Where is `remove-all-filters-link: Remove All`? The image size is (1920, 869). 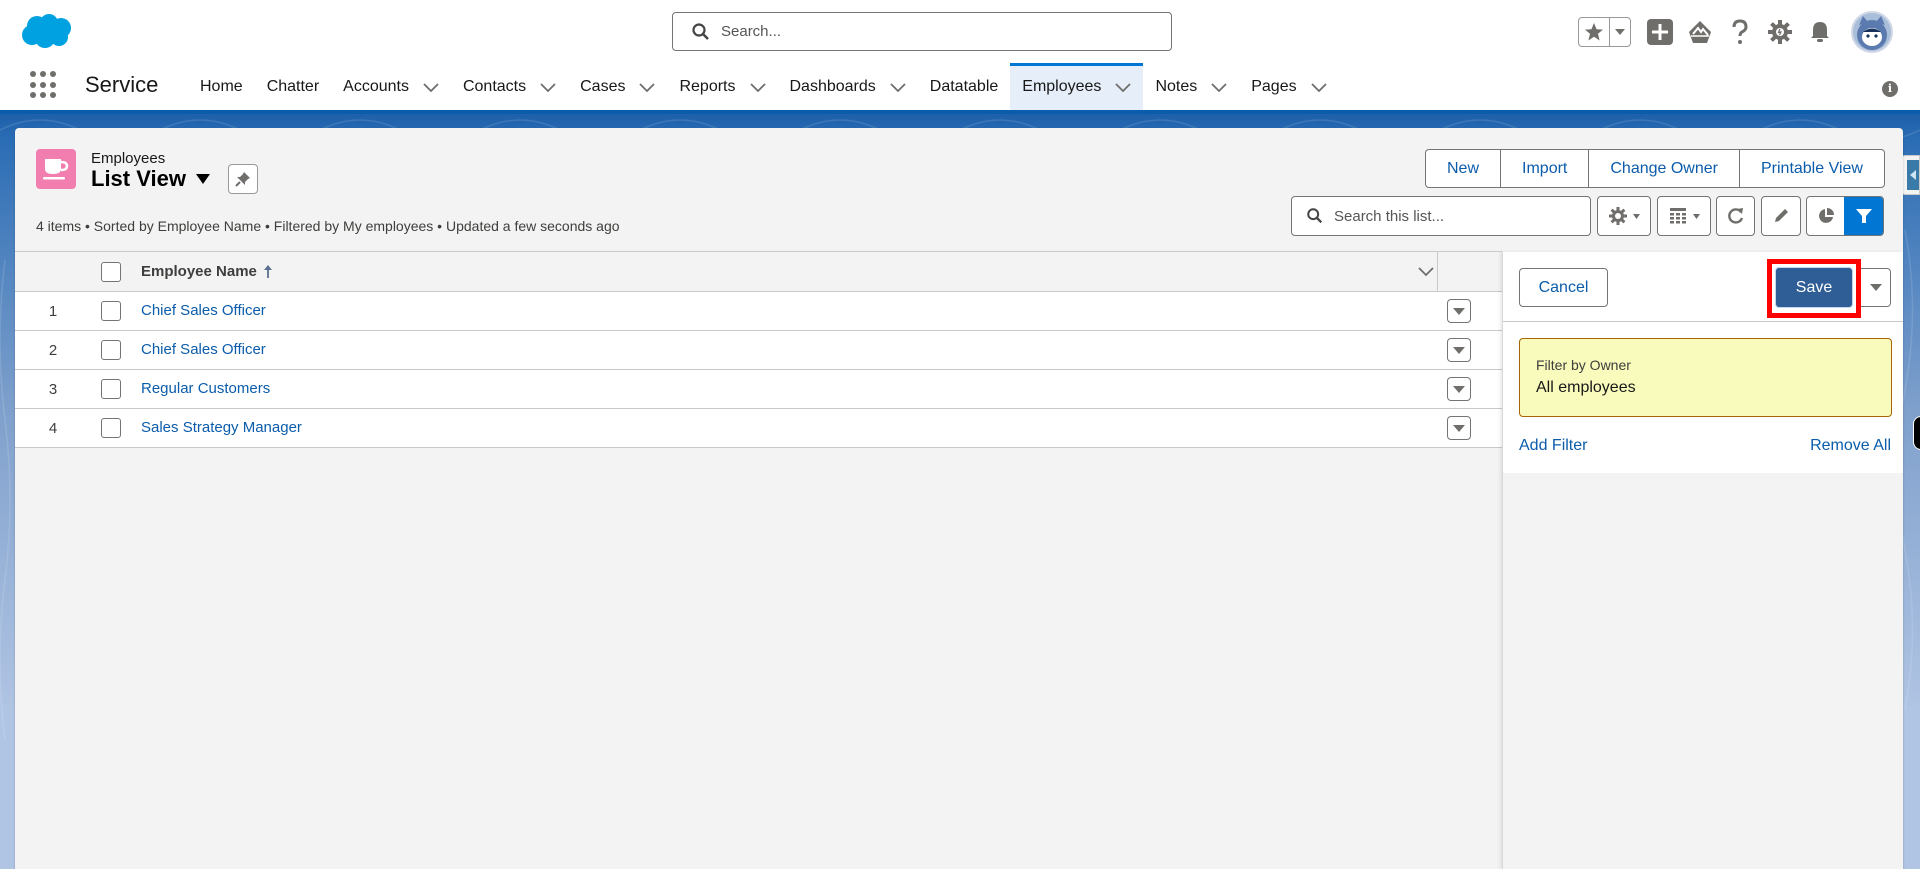 remove-all-filters-link: Remove All is located at coordinates (1850, 446).